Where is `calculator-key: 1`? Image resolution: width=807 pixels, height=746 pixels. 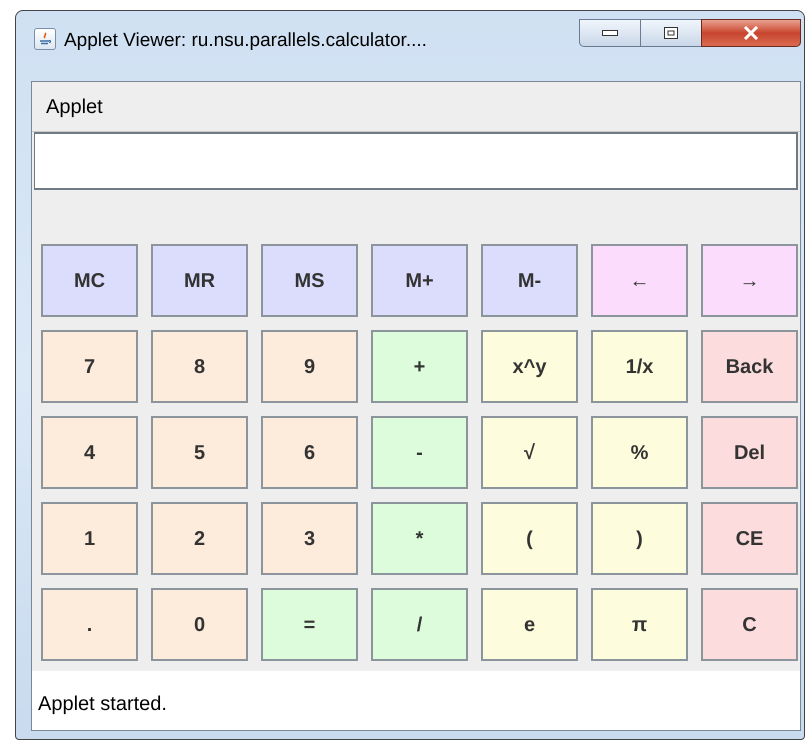 calculator-key: 1 is located at coordinates (89, 538).